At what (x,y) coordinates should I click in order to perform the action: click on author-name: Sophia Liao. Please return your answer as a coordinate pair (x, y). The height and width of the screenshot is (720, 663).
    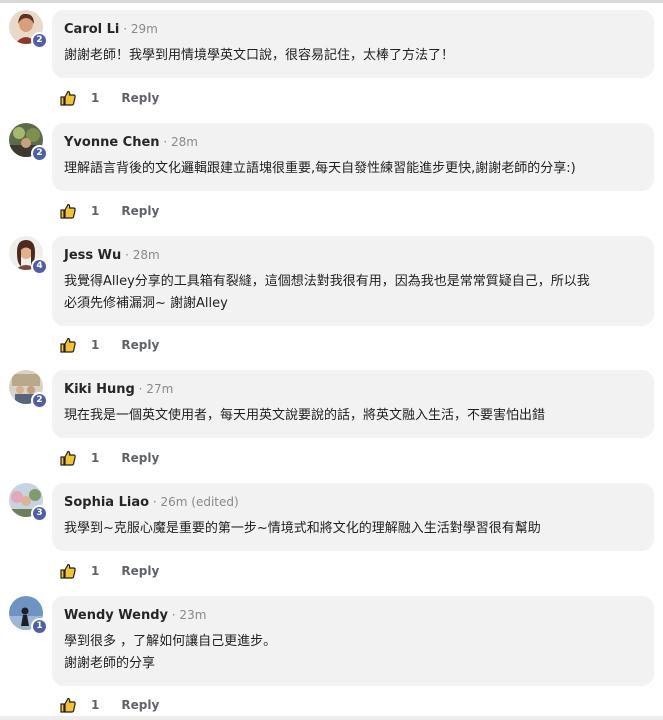
    Looking at the image, I should click on (106, 502).